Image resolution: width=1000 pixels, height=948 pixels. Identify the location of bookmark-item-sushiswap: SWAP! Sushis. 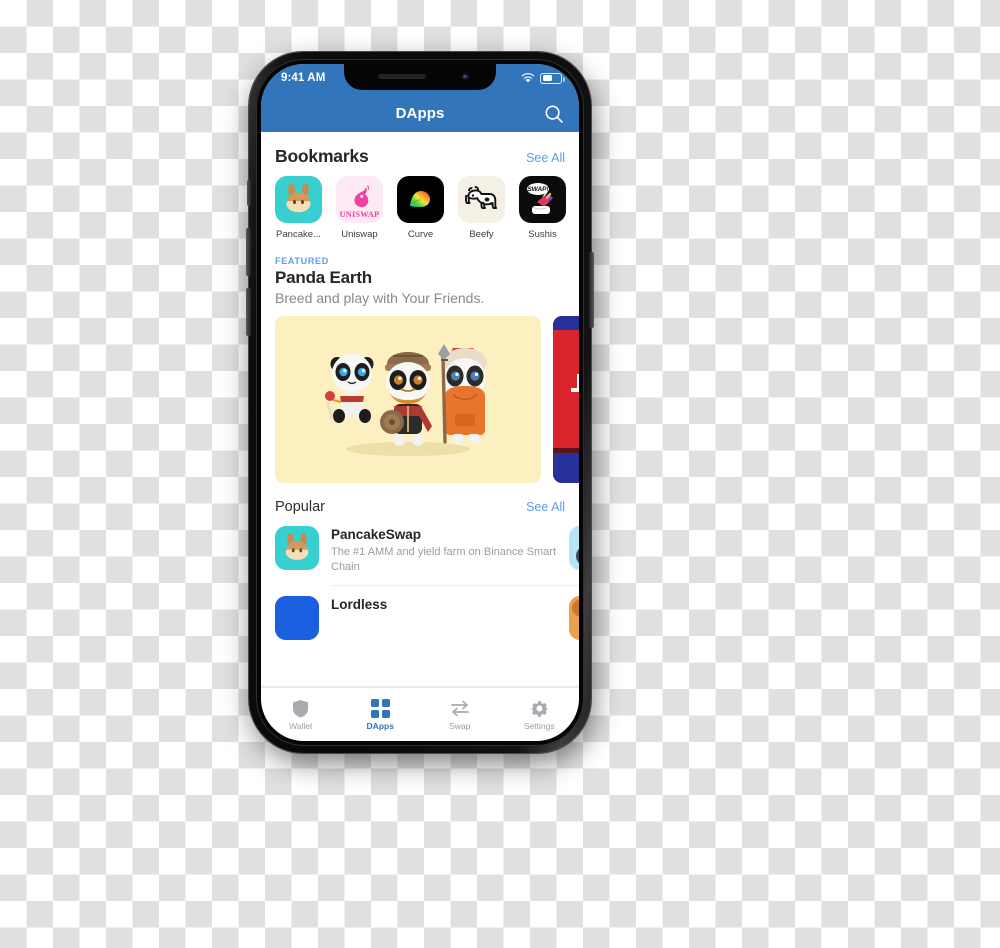
(542, 208).